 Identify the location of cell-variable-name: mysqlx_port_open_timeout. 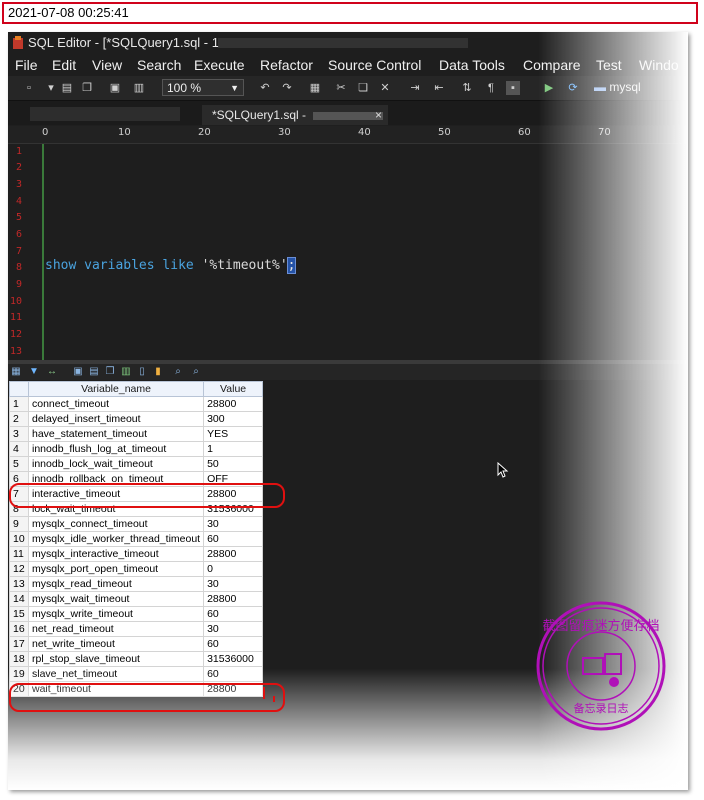
(116, 569).